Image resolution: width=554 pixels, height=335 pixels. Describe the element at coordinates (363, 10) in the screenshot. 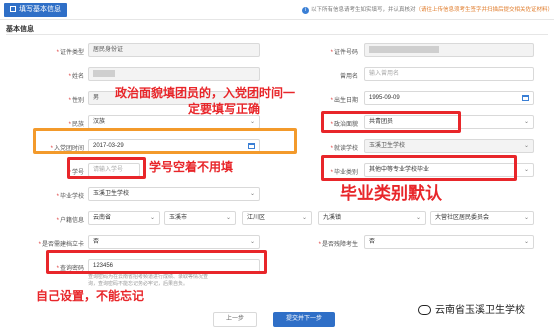

I see `notice-main: 以下所有信息请考生如实填写，并认真核对` at that location.